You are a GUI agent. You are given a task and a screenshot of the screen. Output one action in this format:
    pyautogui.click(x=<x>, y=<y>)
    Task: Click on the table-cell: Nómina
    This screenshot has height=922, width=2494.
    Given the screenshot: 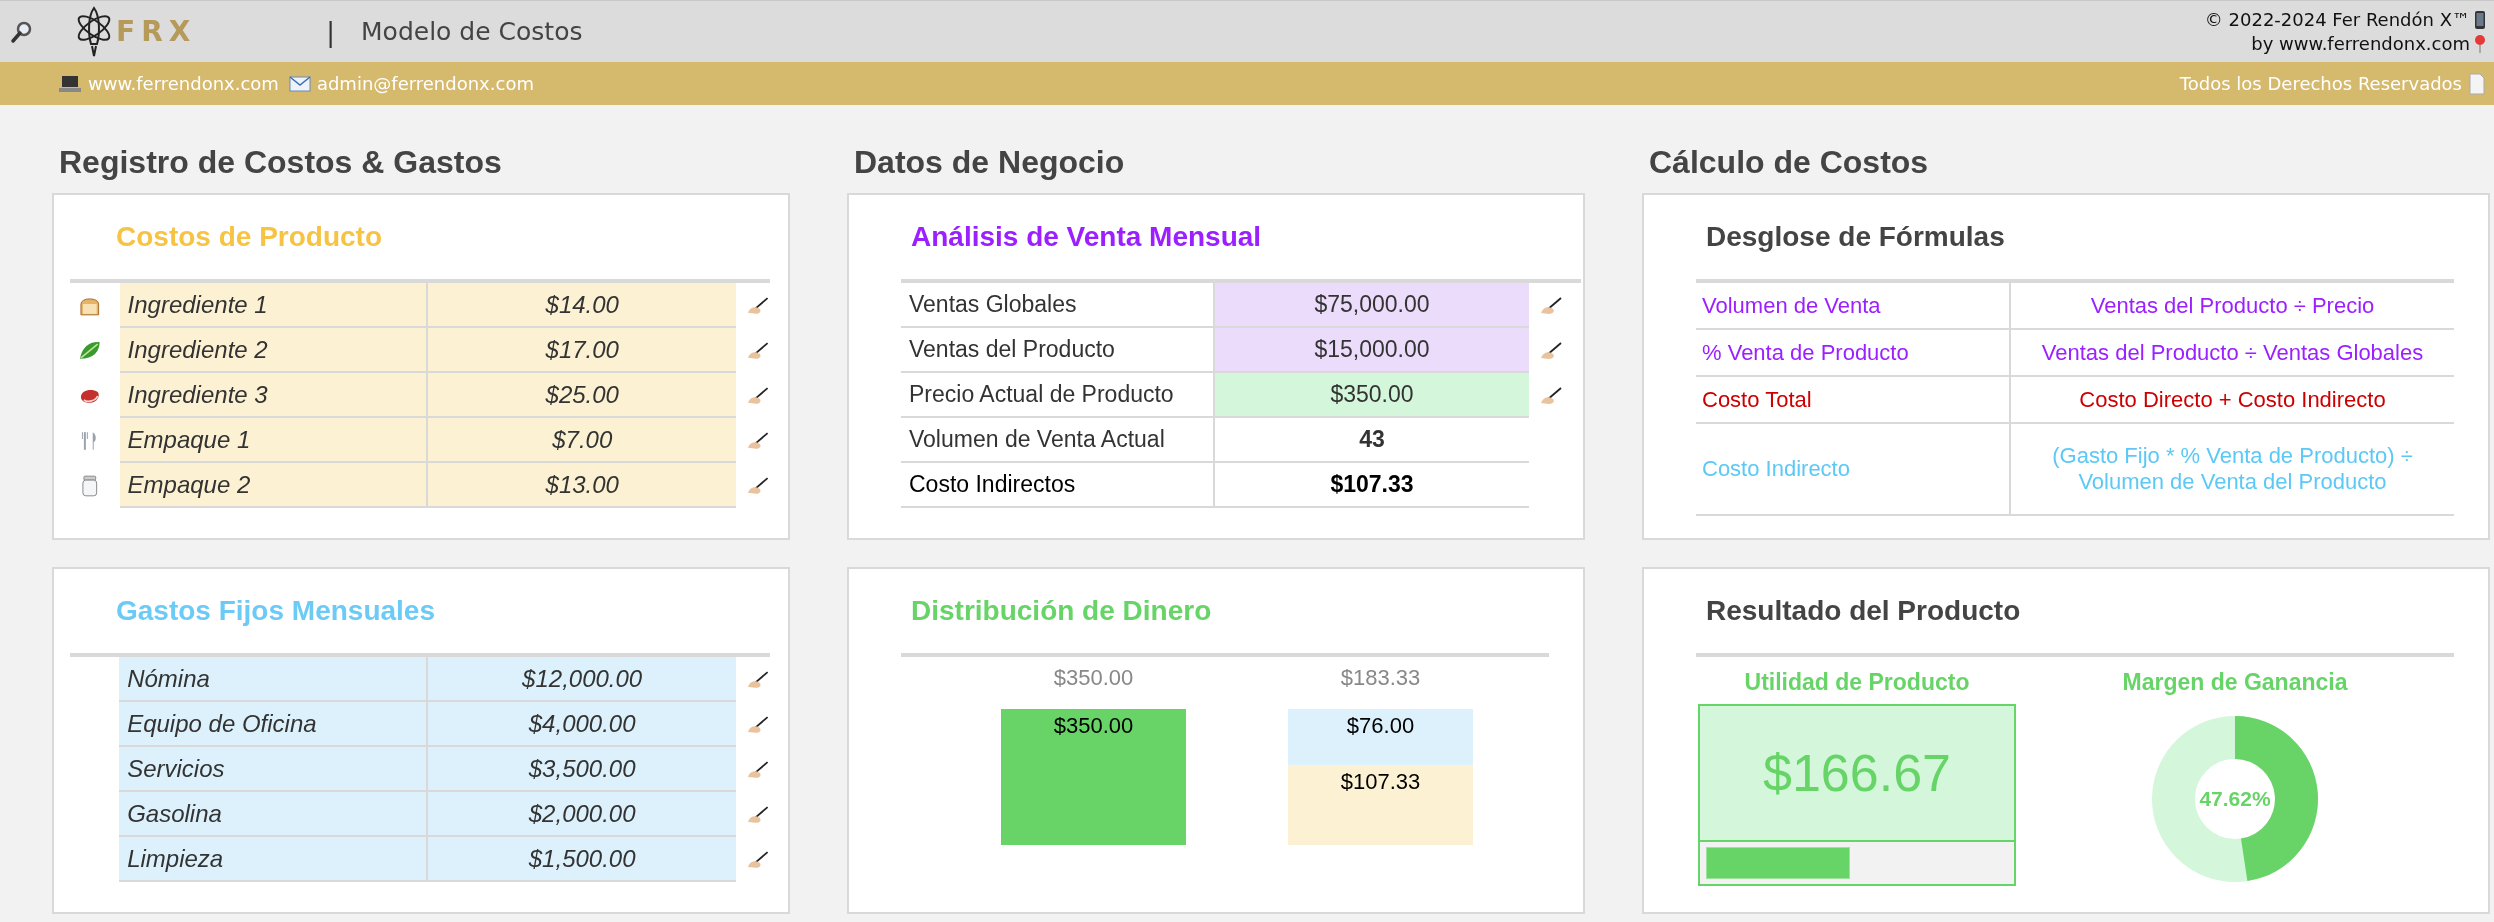 What is the action you would take?
    pyautogui.click(x=273, y=679)
    